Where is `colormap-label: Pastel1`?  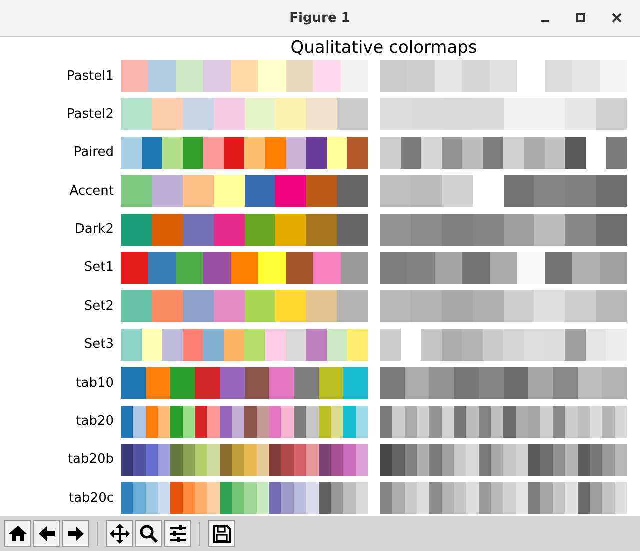 colormap-label: Pastel1 is located at coordinates (90, 76).